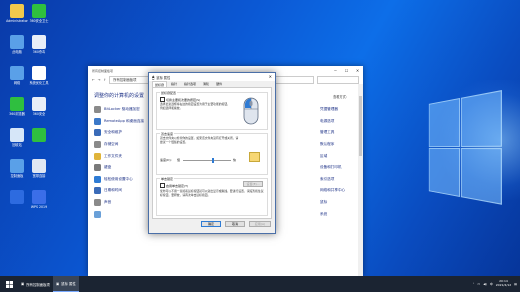  Describe the element at coordinates (17, 11) in the screenshot. I see `user-folder-icon` at that location.